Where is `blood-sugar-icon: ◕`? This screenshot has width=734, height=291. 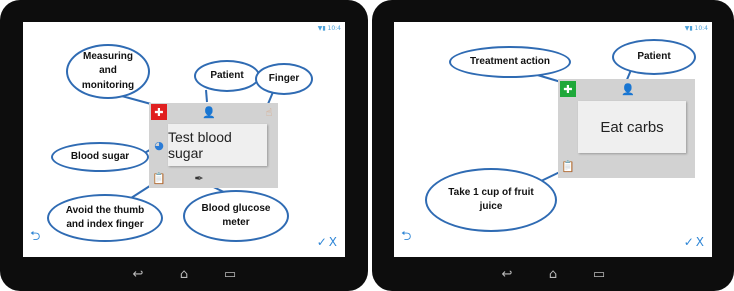
blood-sugar-icon: ◕ is located at coordinates (159, 145).